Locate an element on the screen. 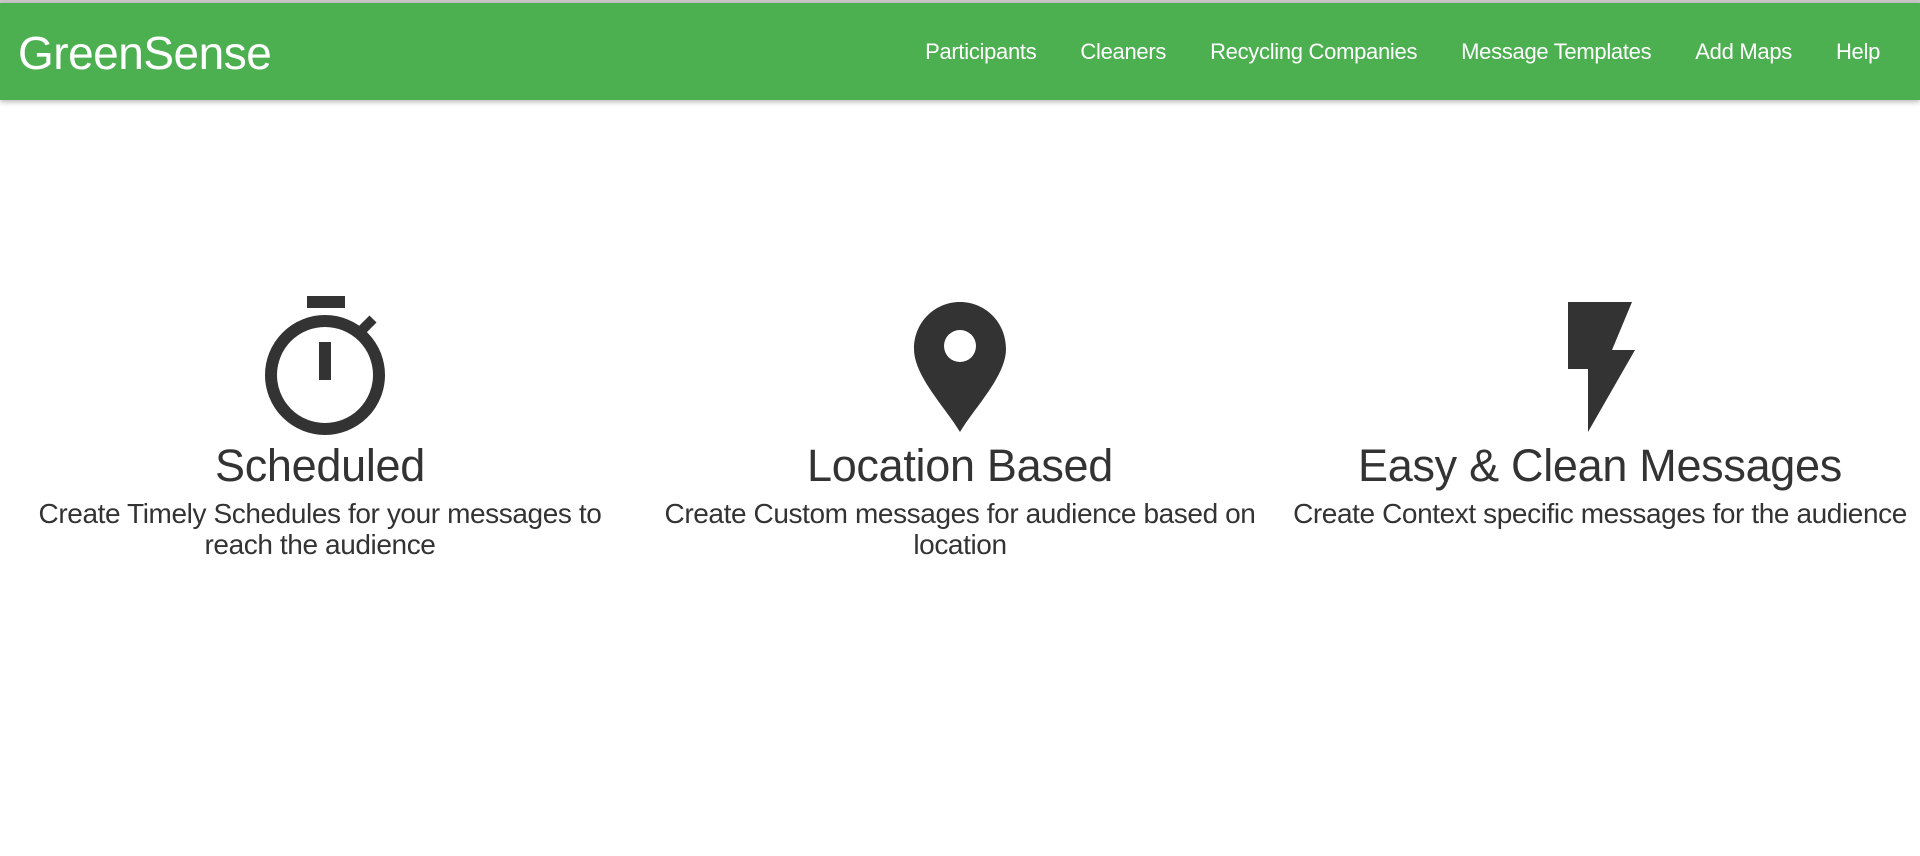 The width and height of the screenshot is (1920, 856). brand-logo: GreenSense is located at coordinates (145, 53).